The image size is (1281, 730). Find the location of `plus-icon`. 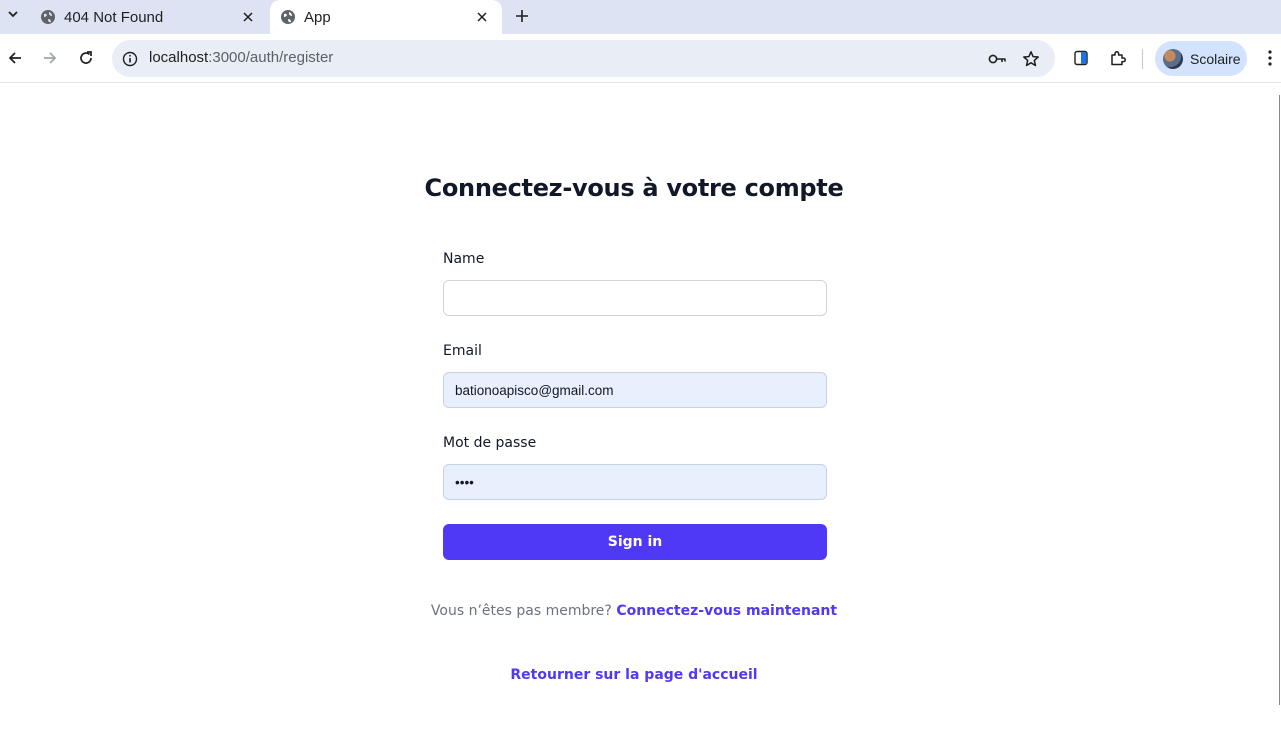

plus-icon is located at coordinates (522, 16).